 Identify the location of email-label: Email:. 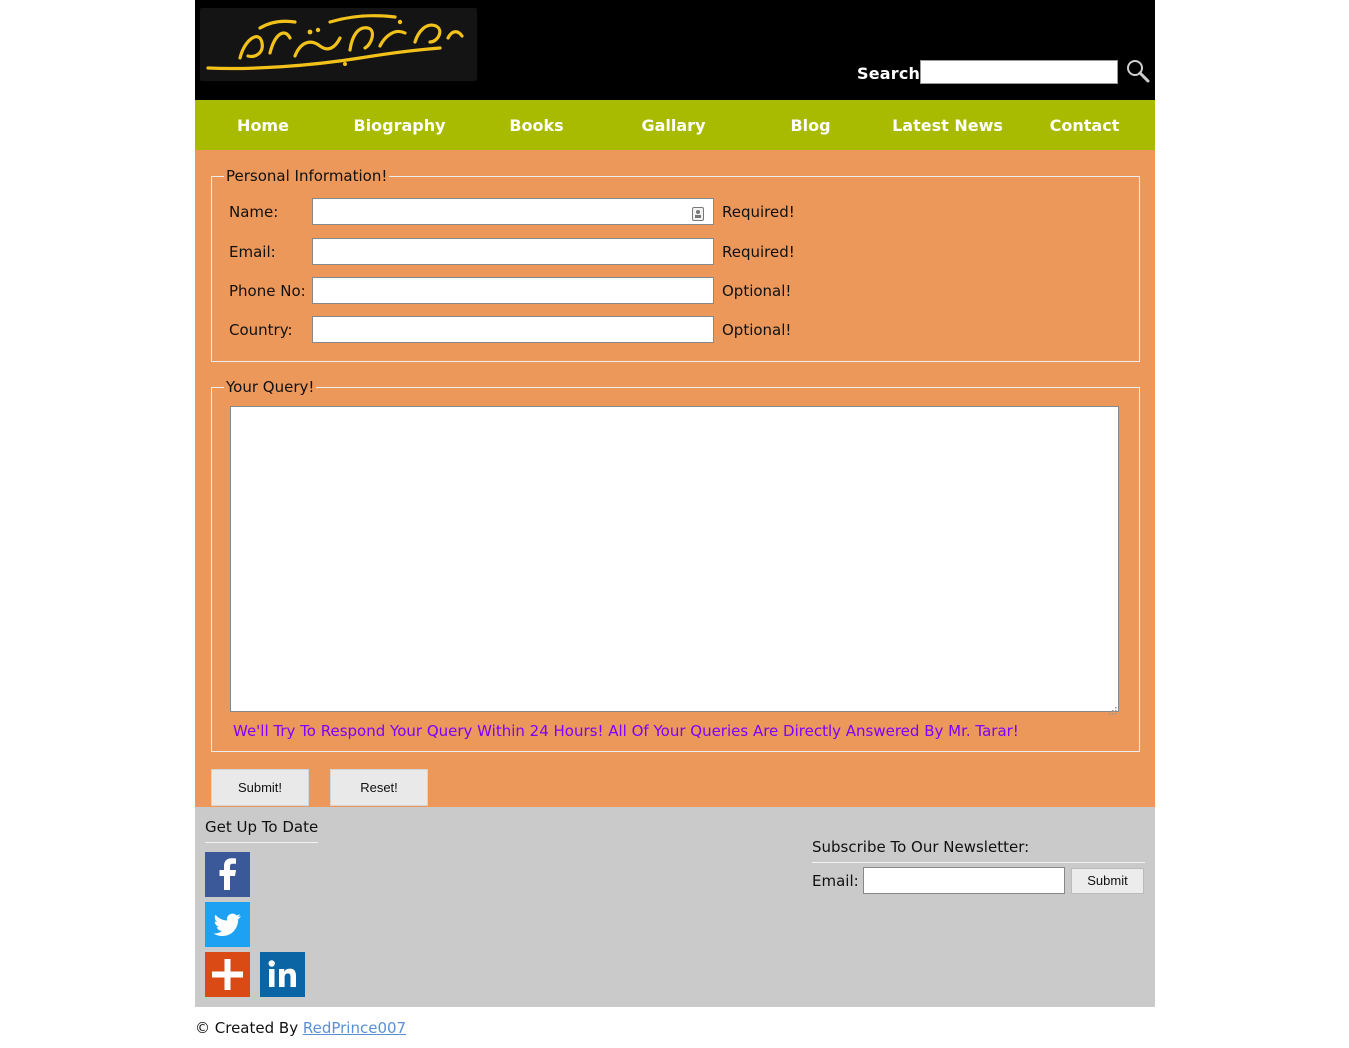
(252, 252).